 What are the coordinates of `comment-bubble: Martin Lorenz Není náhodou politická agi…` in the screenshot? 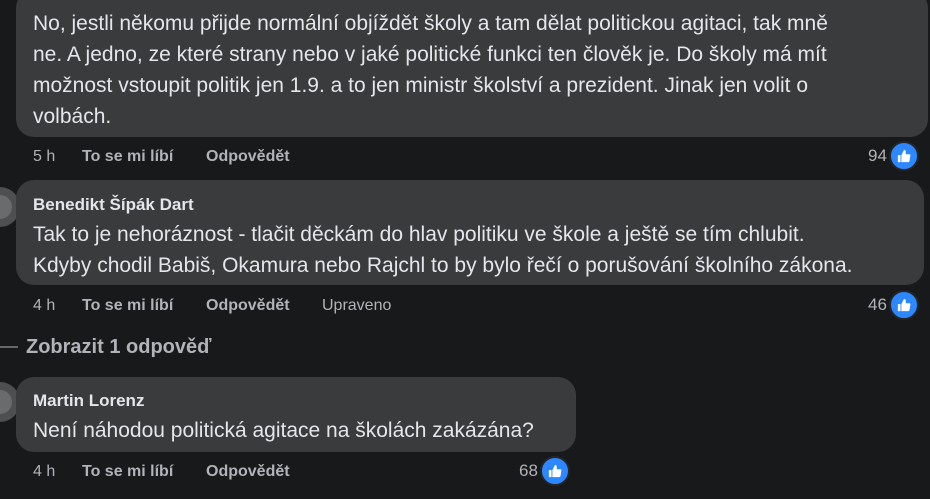 It's located at (296, 414).